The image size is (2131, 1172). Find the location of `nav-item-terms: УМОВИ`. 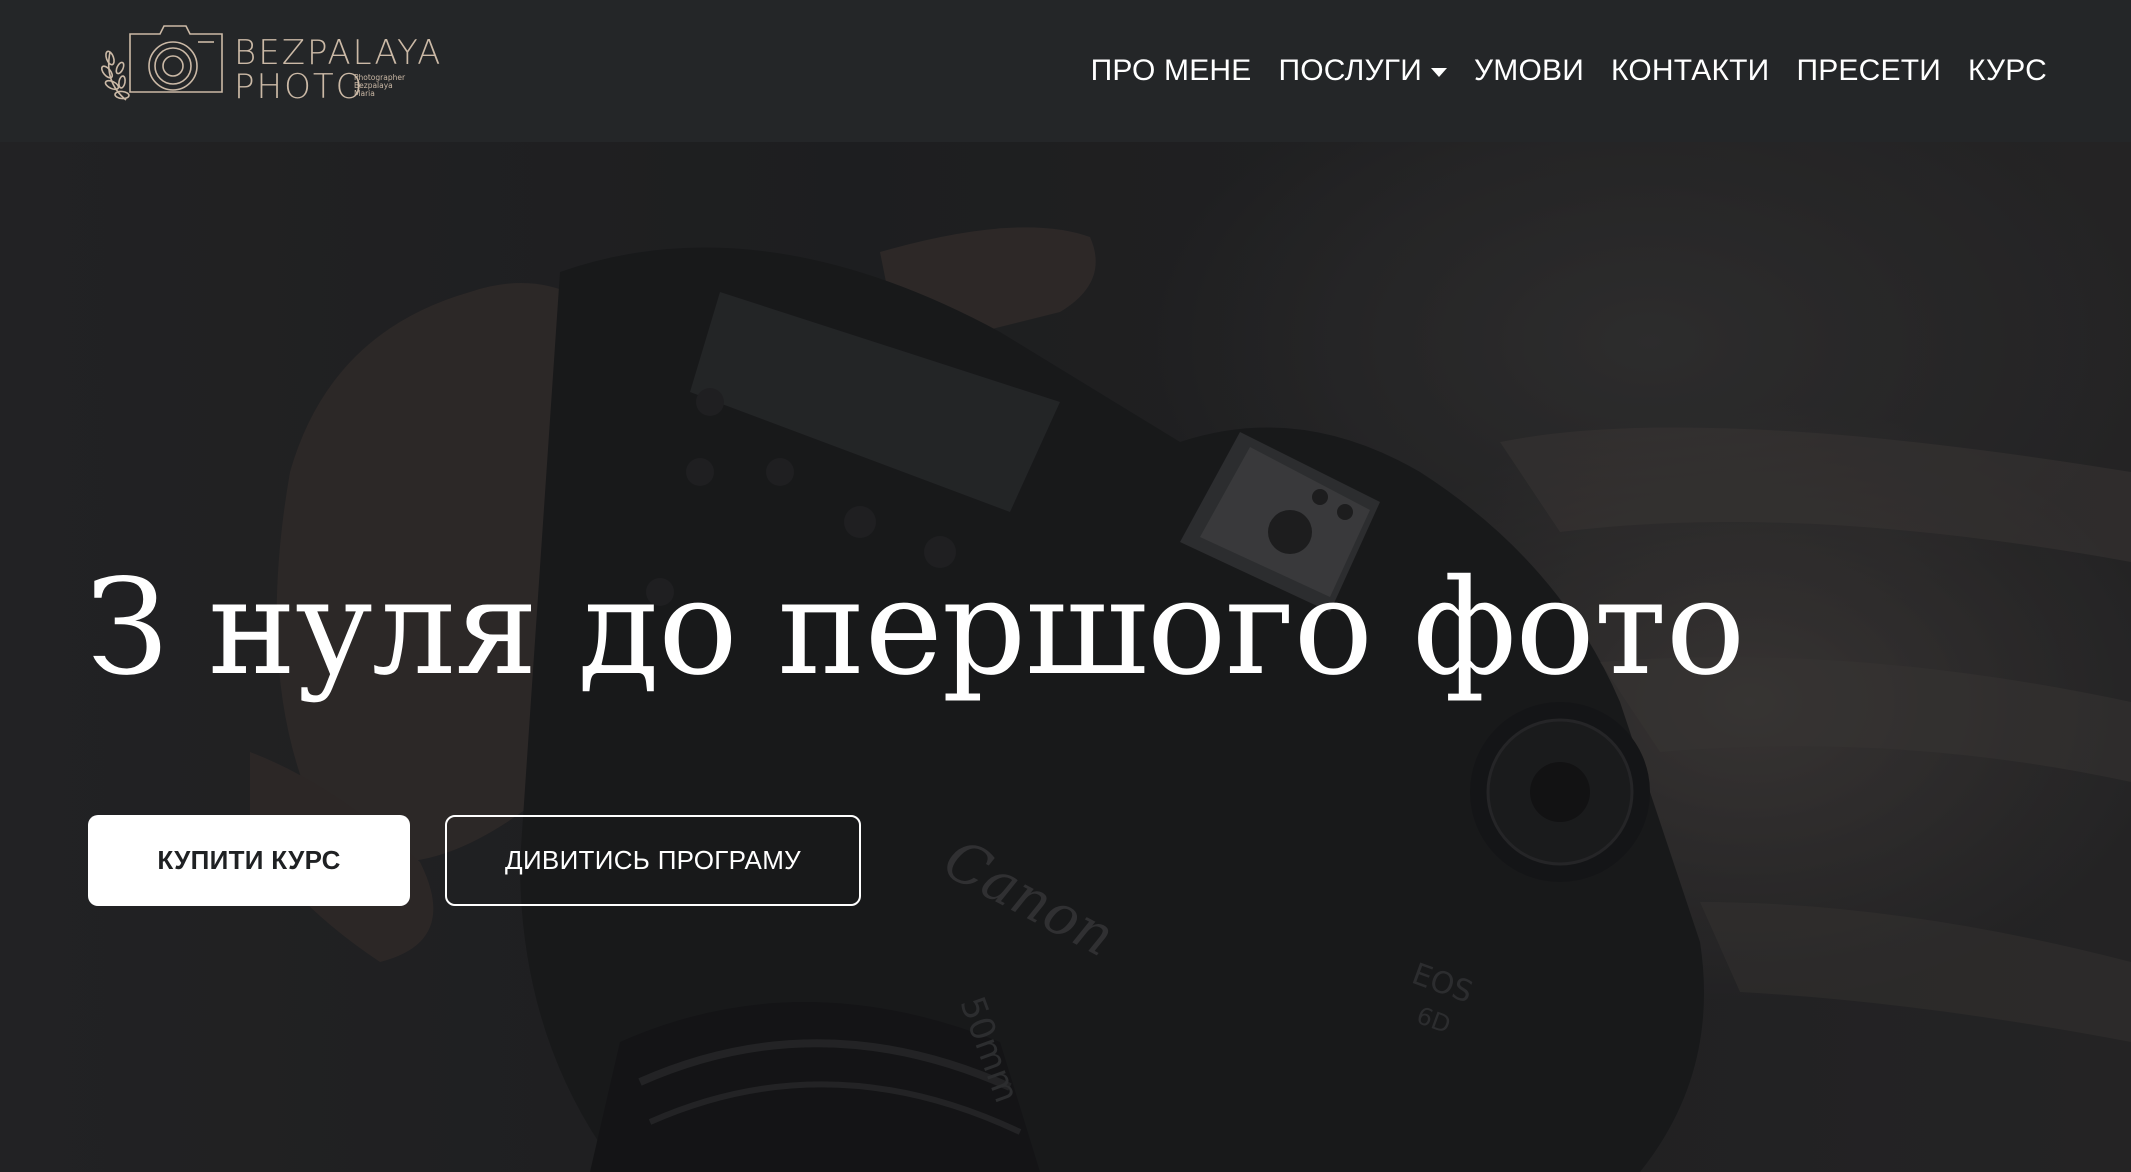

nav-item-terms: УМОВИ is located at coordinates (1529, 71).